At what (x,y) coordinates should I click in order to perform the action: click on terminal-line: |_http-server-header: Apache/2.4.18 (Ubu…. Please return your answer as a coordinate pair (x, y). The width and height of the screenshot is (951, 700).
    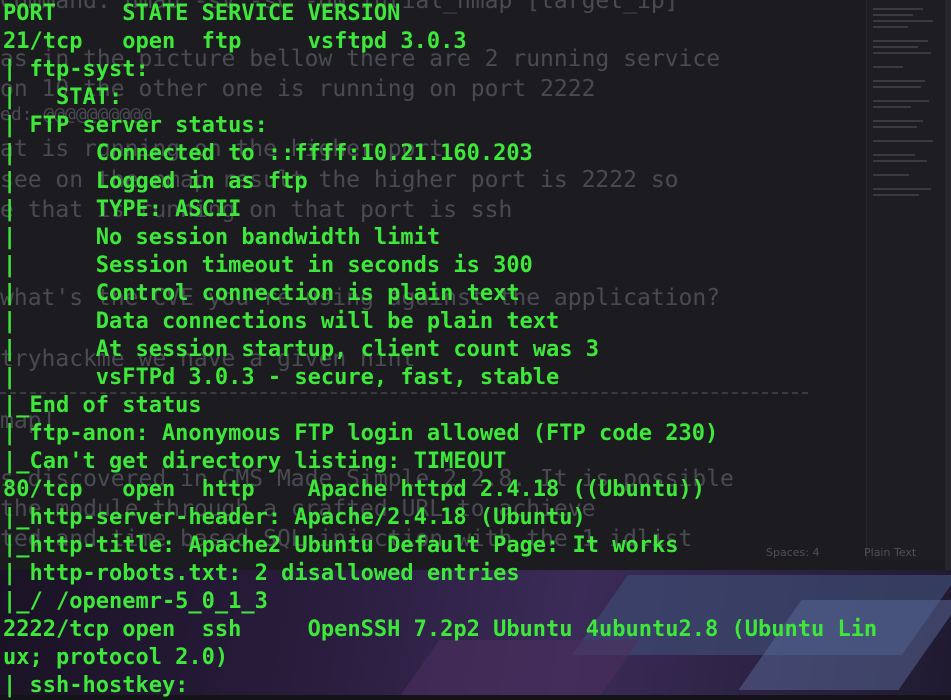
    Looking at the image, I should click on (294, 517).